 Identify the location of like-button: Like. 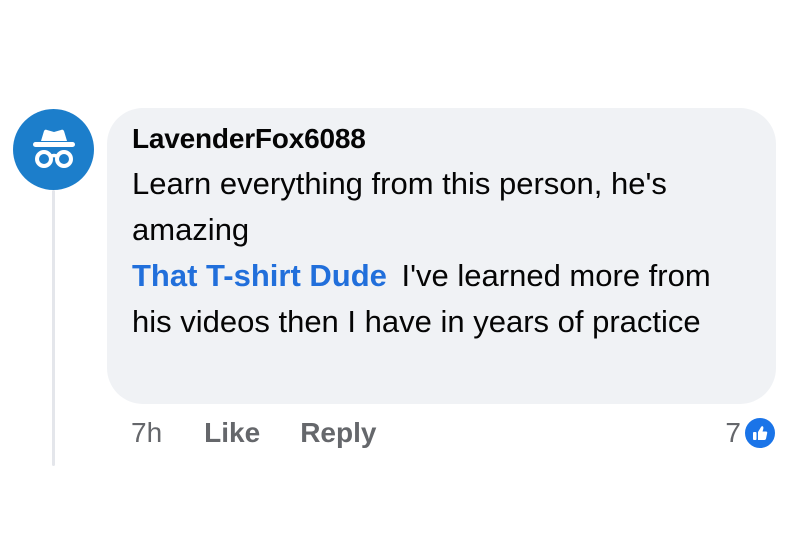
(232, 433).